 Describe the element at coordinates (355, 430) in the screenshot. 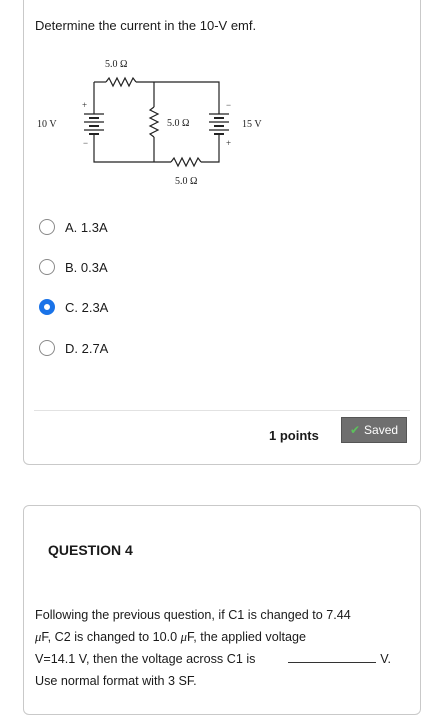

I see `checkmark-icon: ✔` at that location.